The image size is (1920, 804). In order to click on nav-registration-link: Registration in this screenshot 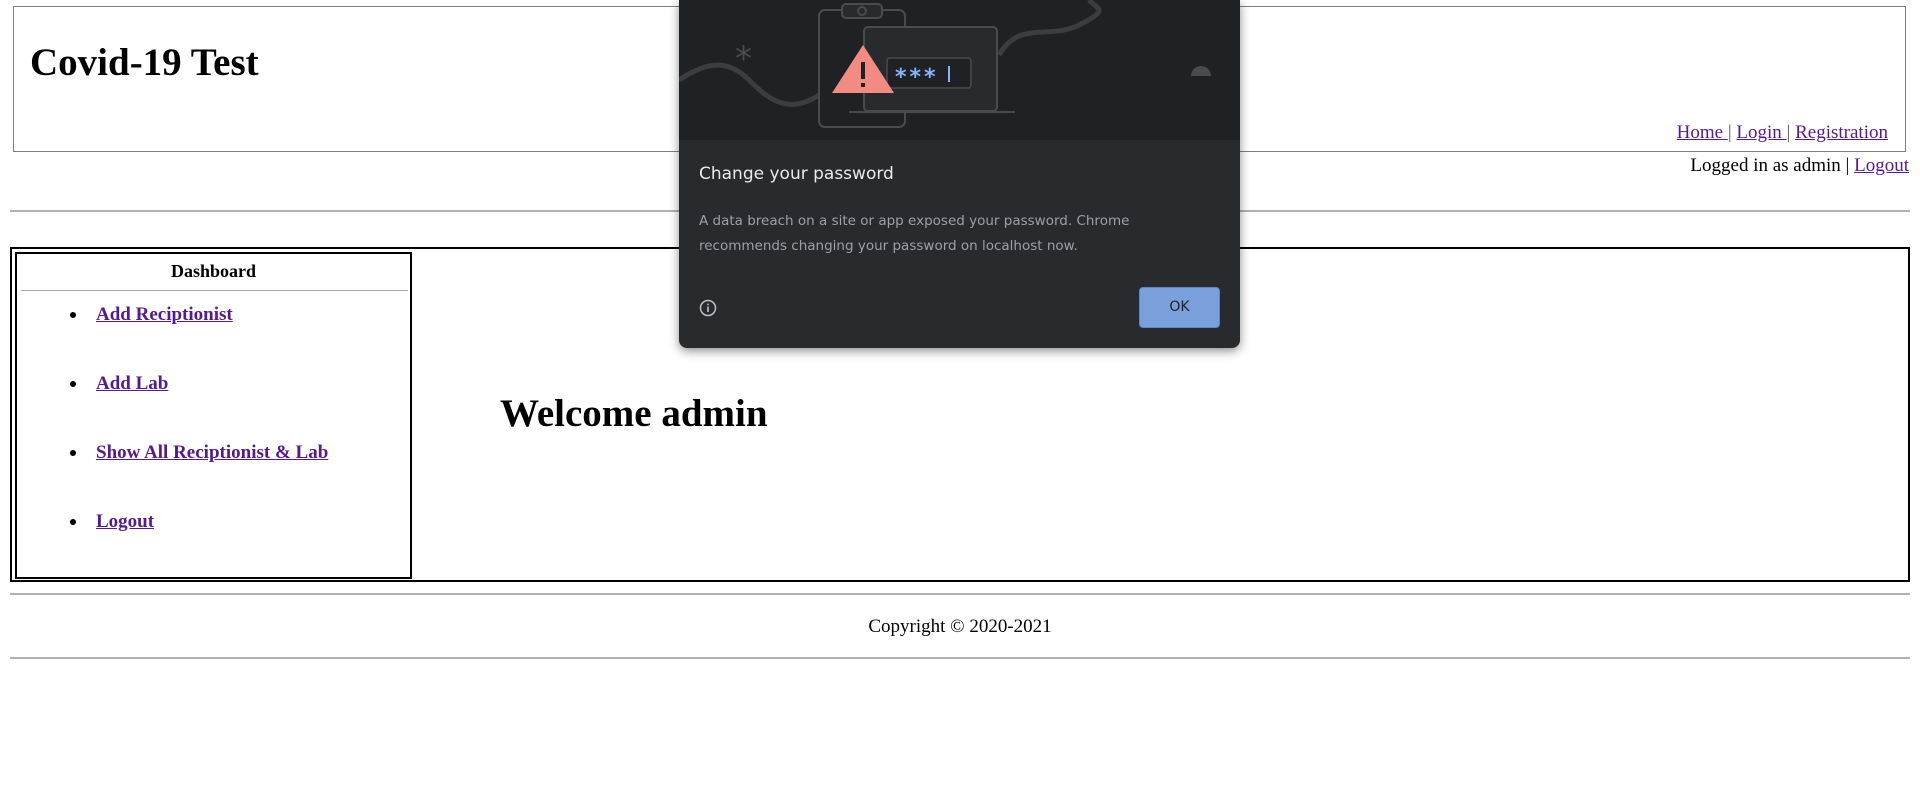, I will do `click(1841, 132)`.